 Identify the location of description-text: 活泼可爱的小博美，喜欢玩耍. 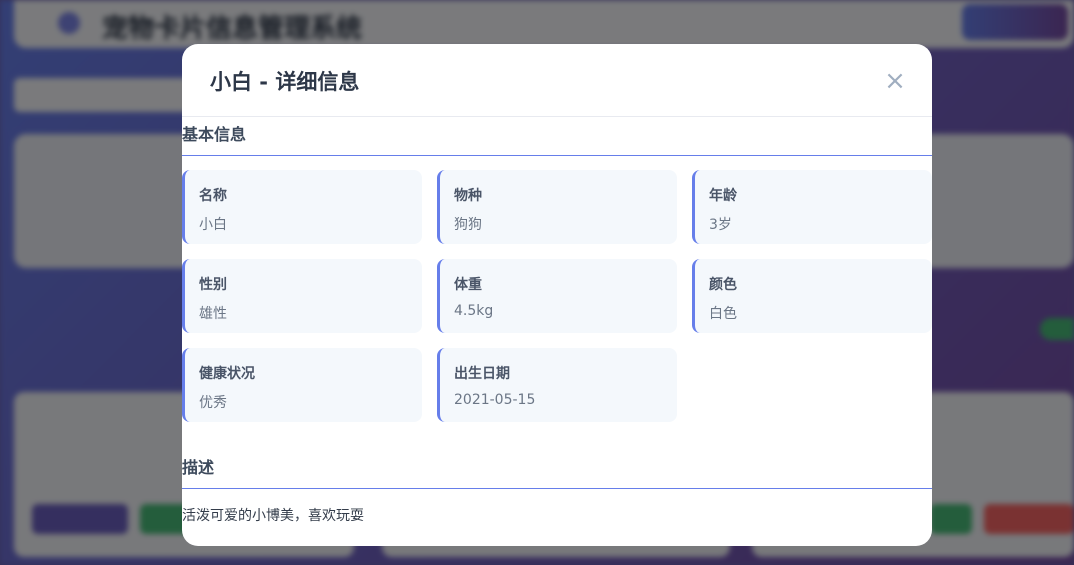
(273, 516).